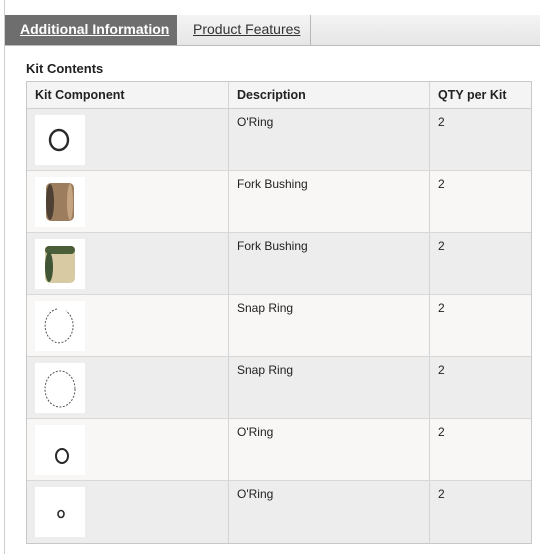 The height and width of the screenshot is (554, 540). Describe the element at coordinates (91, 30) in the screenshot. I see `tab-additional-information: Additional Information` at that location.